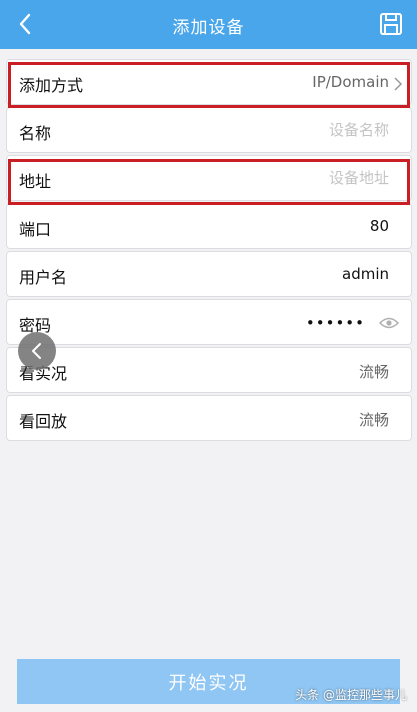 The image size is (417, 712). Describe the element at coordinates (209, 226) in the screenshot. I see `port-row: 端口` at that location.